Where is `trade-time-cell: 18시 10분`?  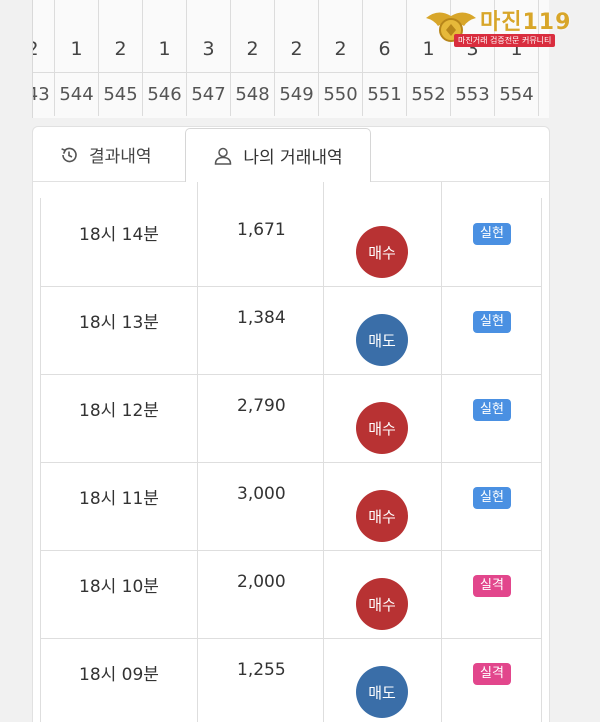
trade-time-cell: 18시 10분 is located at coordinates (119, 594).